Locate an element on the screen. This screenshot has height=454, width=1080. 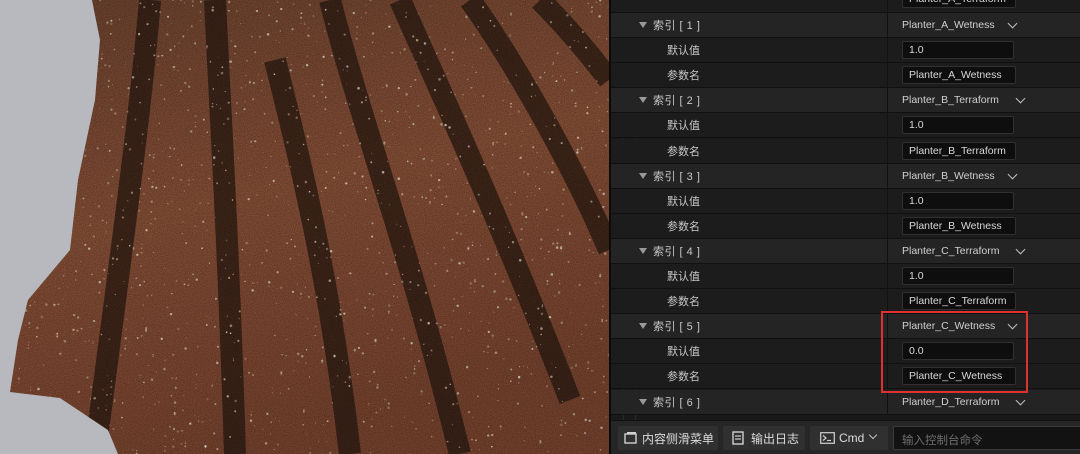
value-cell: 0.0 is located at coordinates (983, 351).